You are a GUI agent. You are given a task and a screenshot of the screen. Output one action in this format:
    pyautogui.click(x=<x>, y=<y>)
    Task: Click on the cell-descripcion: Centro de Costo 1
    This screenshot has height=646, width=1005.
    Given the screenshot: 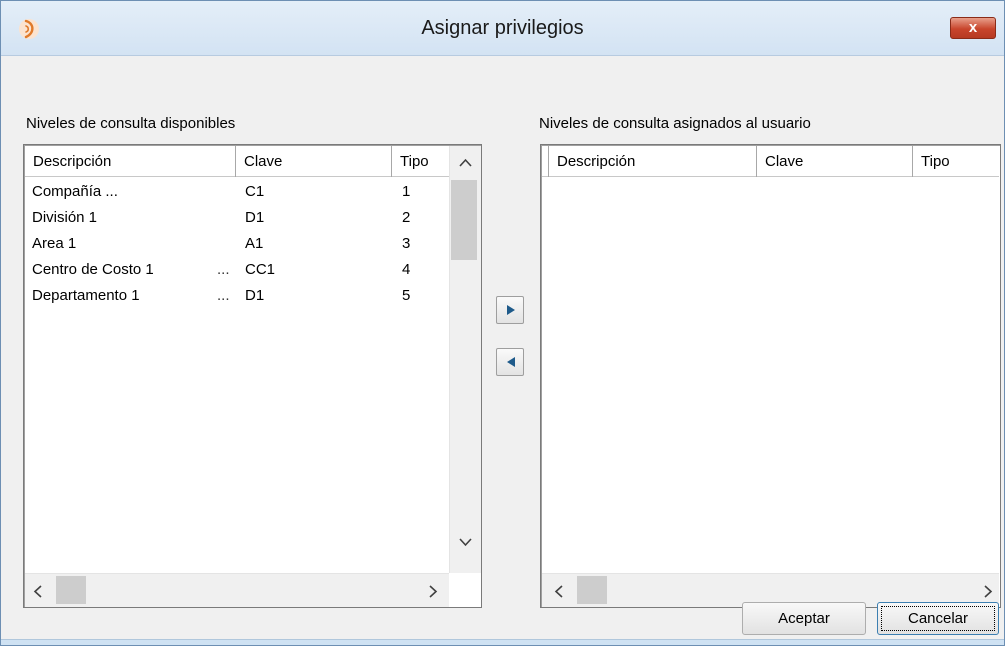 What is the action you would take?
    pyautogui.click(x=93, y=269)
    